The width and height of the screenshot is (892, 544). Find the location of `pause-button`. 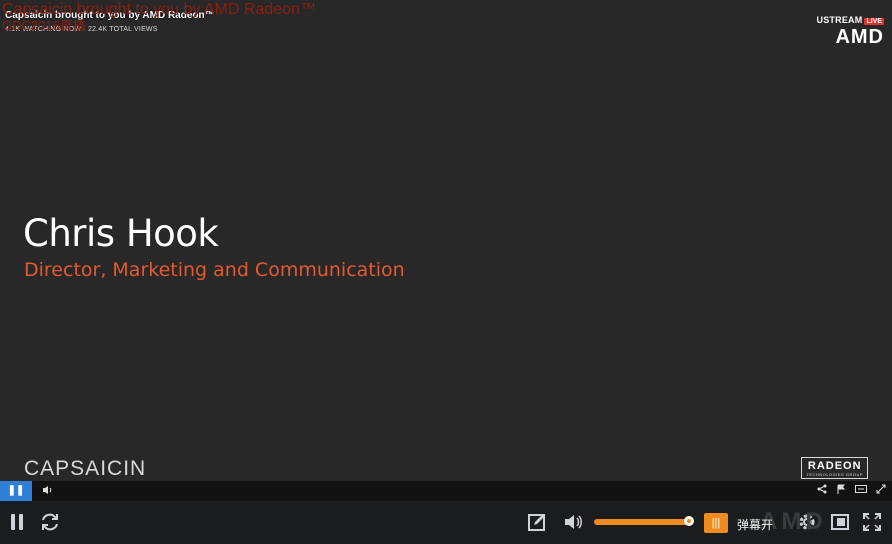

pause-button is located at coordinates (18, 522).